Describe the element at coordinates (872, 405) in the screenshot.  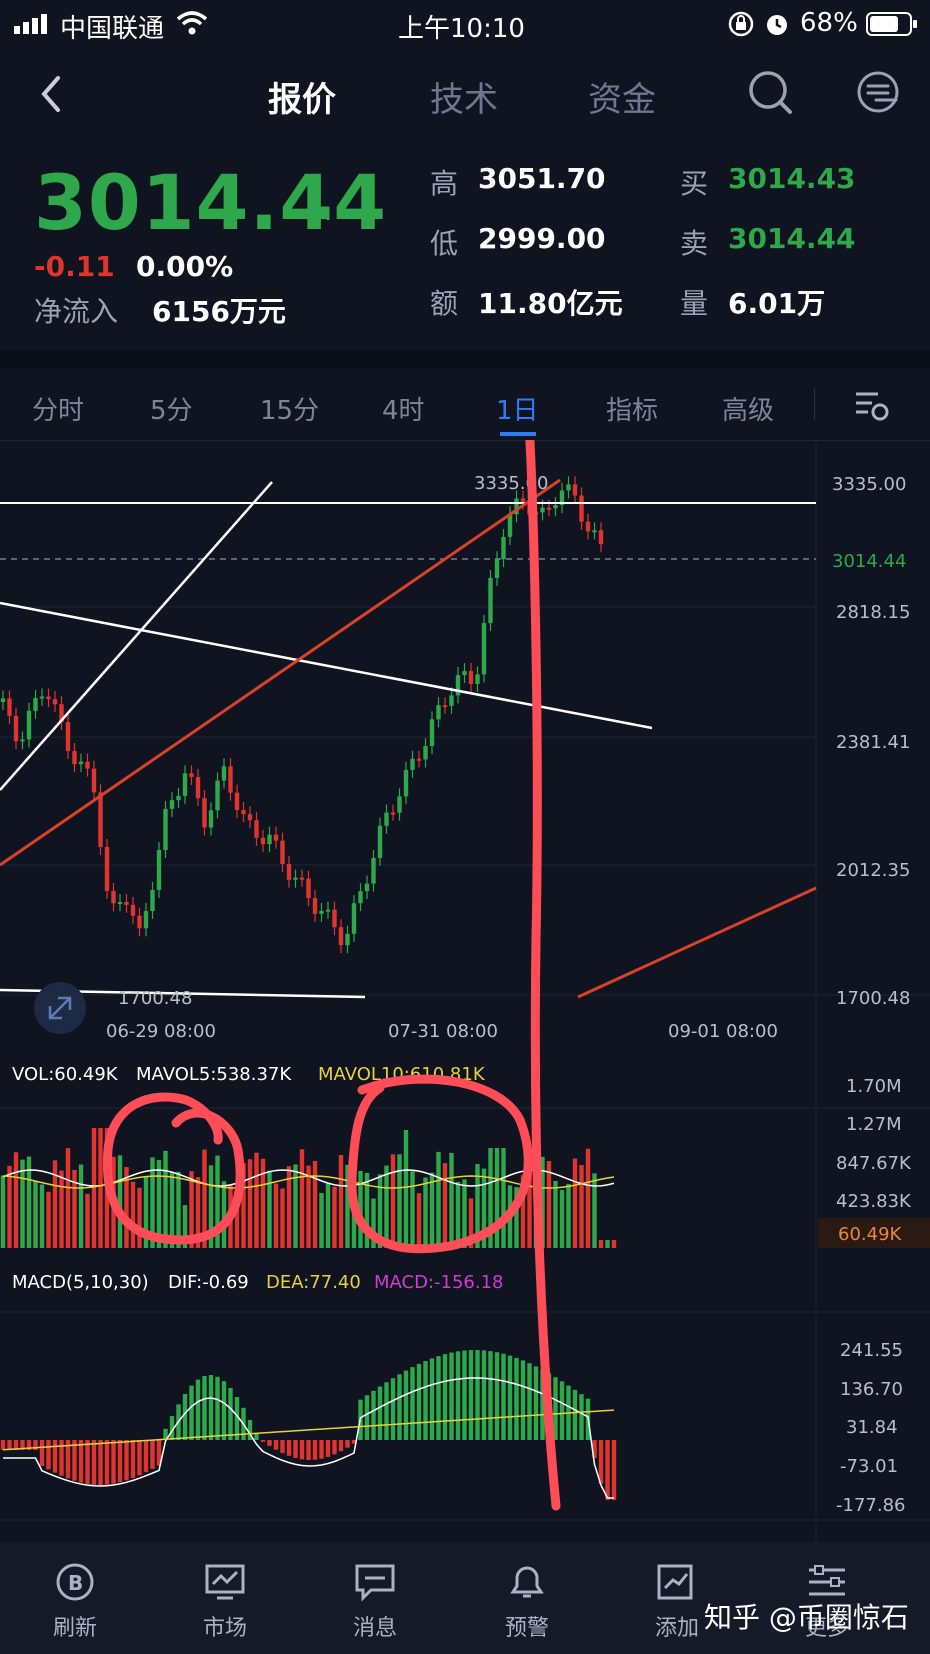
I see `chart-settings-icon` at that location.